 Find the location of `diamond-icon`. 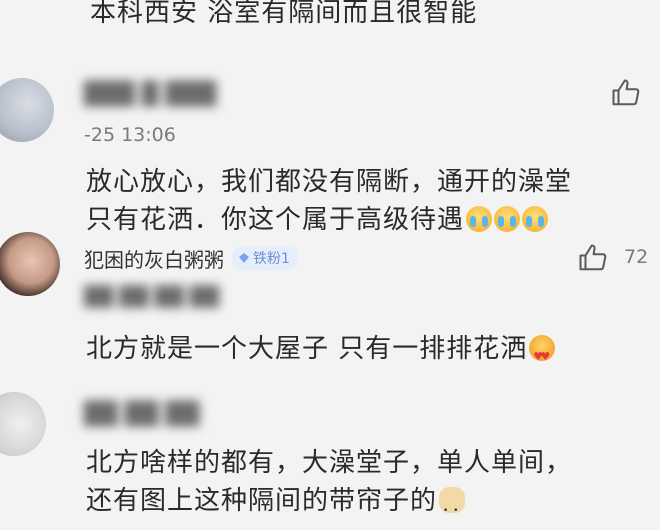

diamond-icon is located at coordinates (244, 258).